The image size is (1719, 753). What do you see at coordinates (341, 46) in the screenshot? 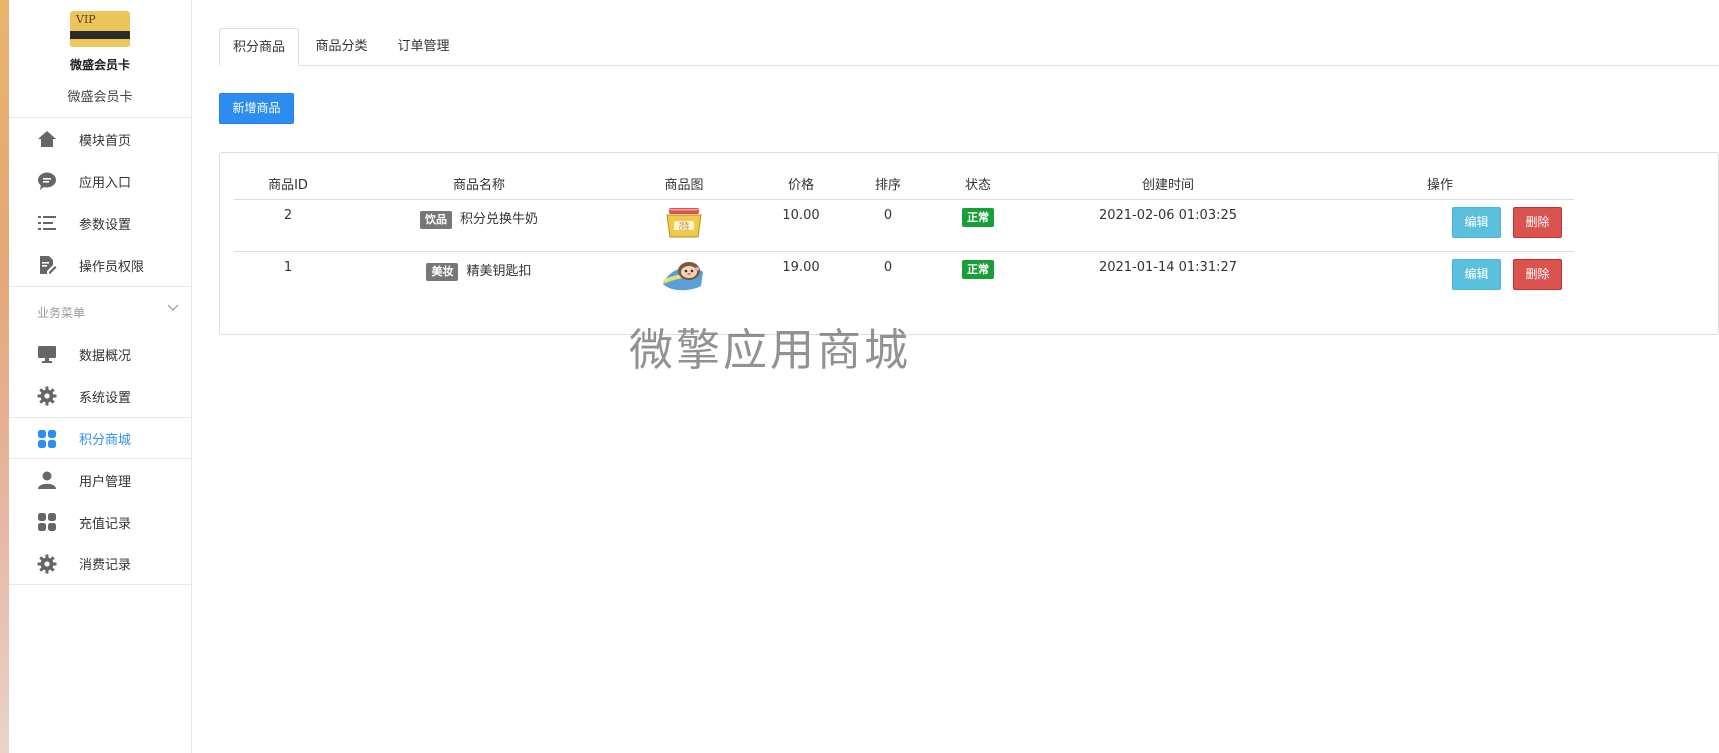
I see `tab-product-categories: 商品分类` at bounding box center [341, 46].